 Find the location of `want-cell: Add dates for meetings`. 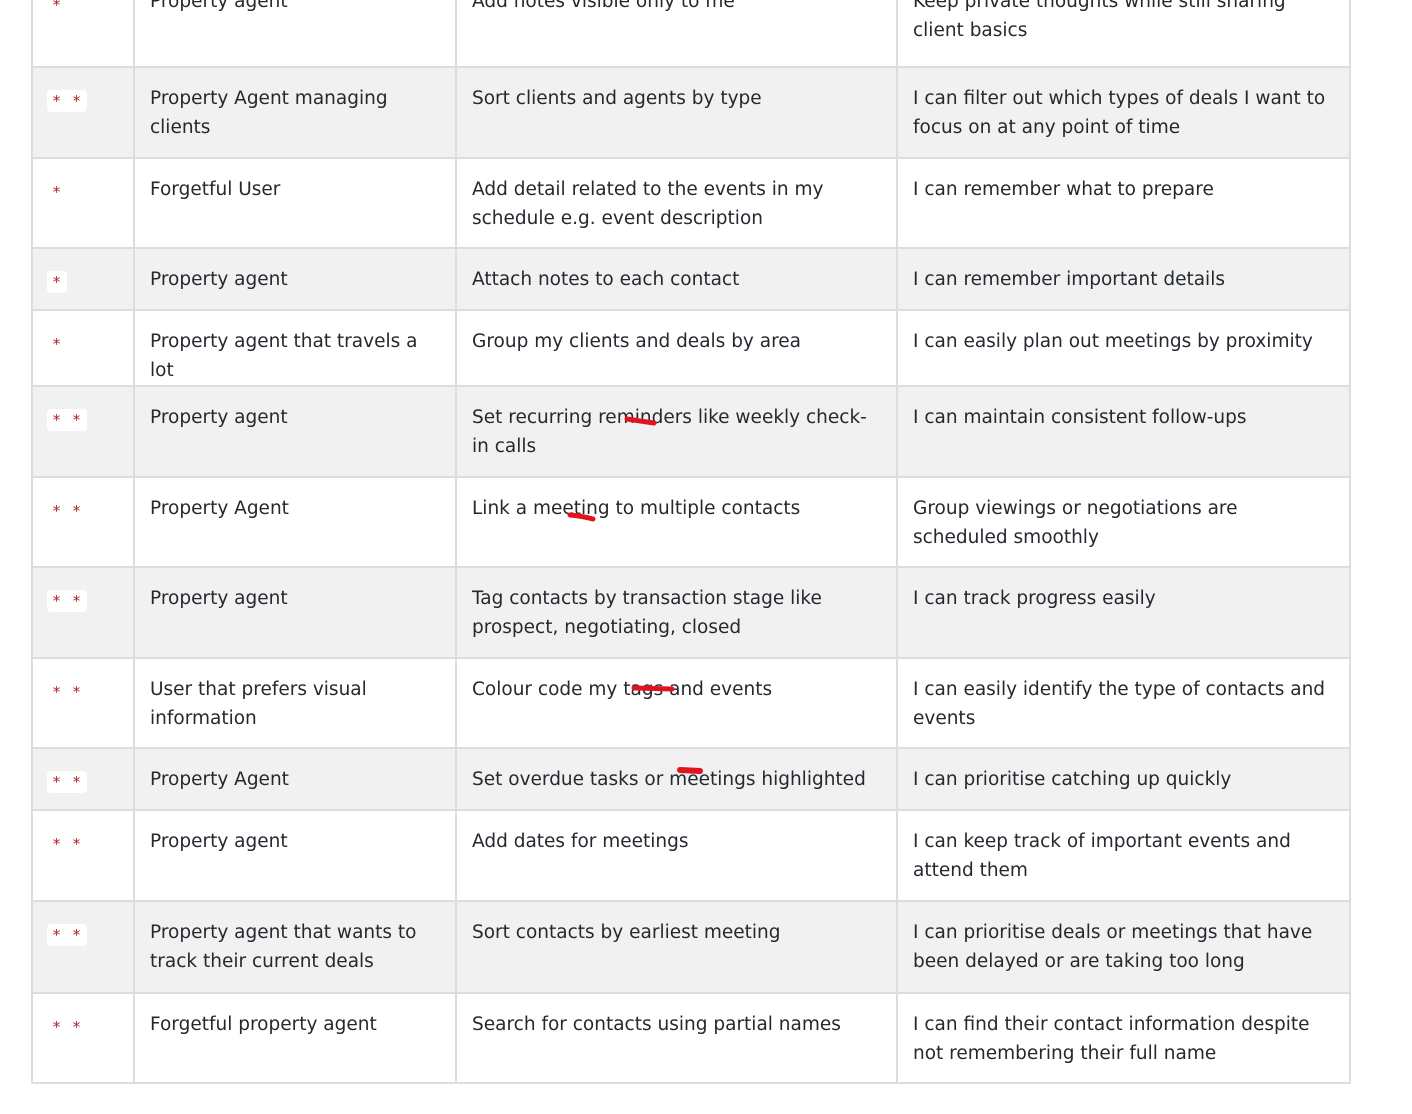

want-cell: Add dates for meetings is located at coordinates (676, 855).